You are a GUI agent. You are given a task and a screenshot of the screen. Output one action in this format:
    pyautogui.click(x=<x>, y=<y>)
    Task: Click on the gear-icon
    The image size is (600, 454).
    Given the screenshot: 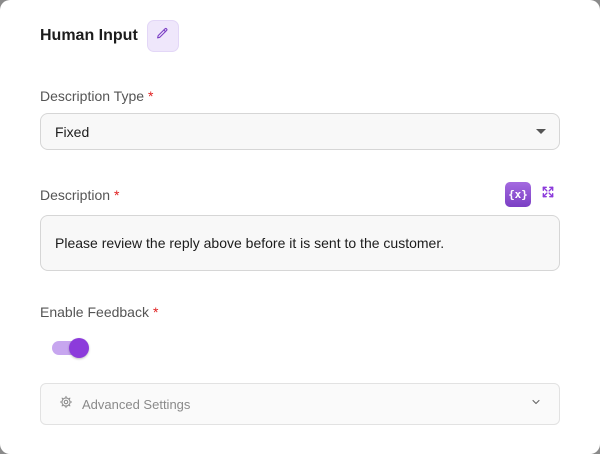 What is the action you would take?
    pyautogui.click(x=66, y=404)
    